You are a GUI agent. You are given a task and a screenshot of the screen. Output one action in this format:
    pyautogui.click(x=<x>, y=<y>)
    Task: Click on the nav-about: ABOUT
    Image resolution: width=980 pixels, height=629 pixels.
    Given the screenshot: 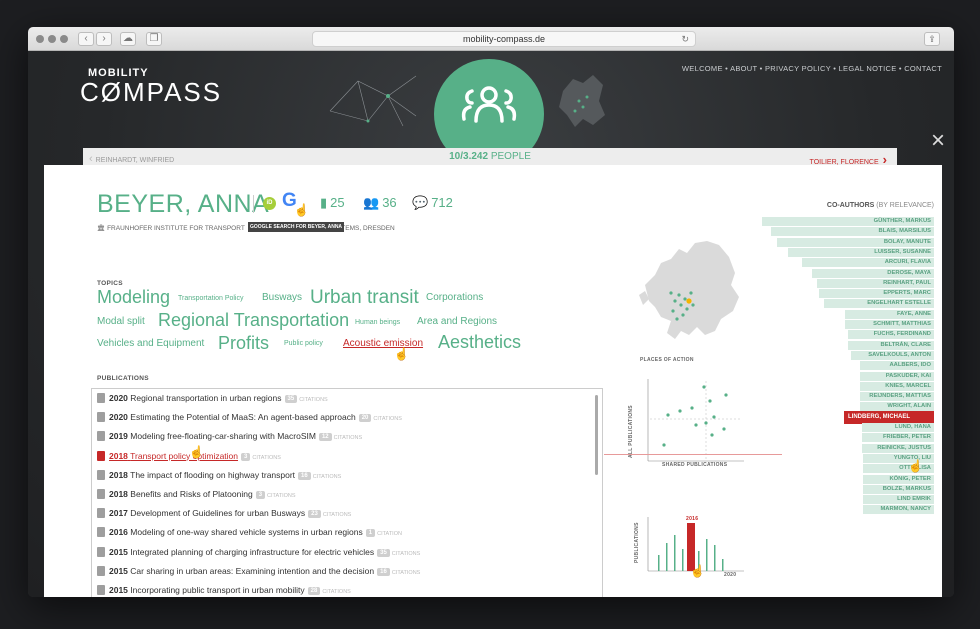 What is the action you would take?
    pyautogui.click(x=743, y=68)
    